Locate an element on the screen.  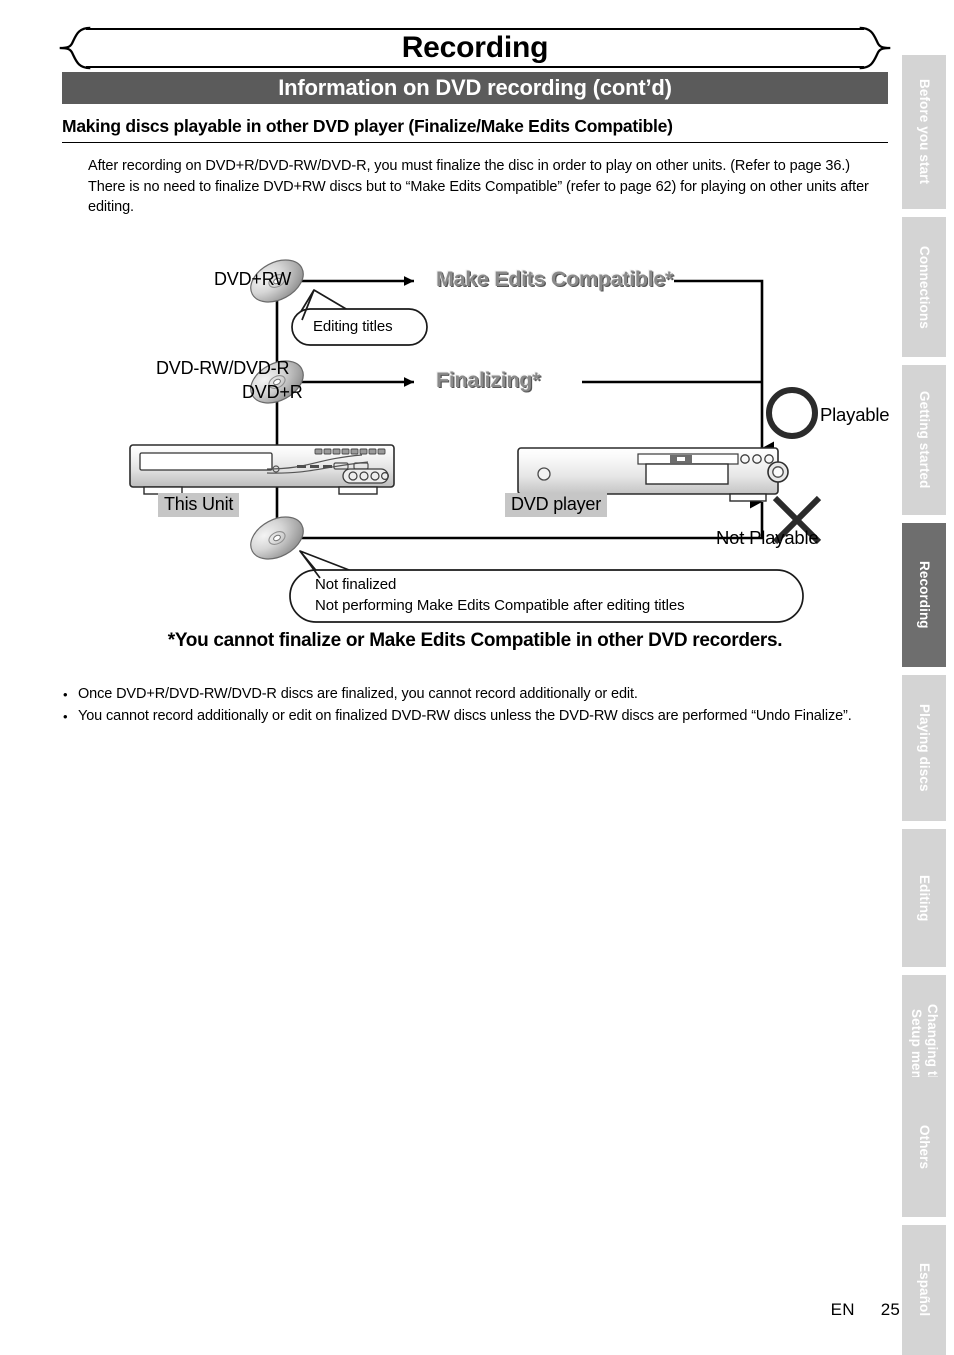
tab-label: Before you start is located at coordinates (924, 132).